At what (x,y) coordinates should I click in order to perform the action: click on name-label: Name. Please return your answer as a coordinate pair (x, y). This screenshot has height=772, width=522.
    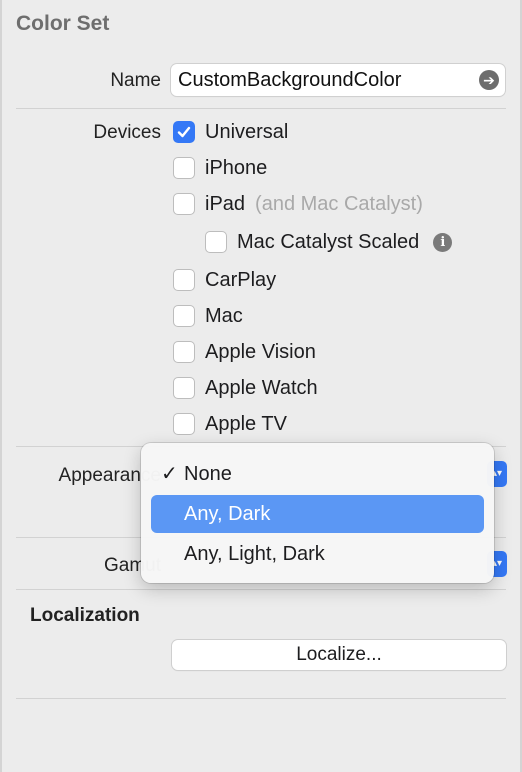
    Looking at the image, I should click on (135, 80).